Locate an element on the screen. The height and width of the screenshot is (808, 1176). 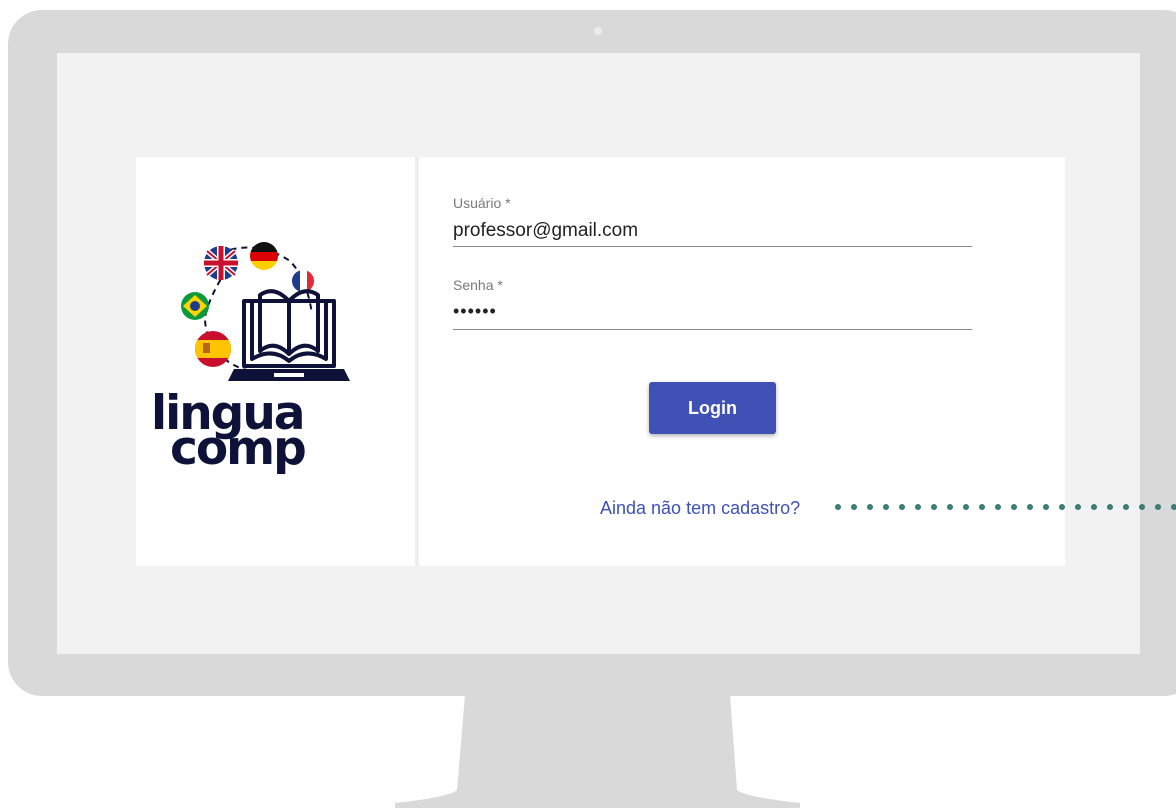
france-flag-icon is located at coordinates (303, 281).